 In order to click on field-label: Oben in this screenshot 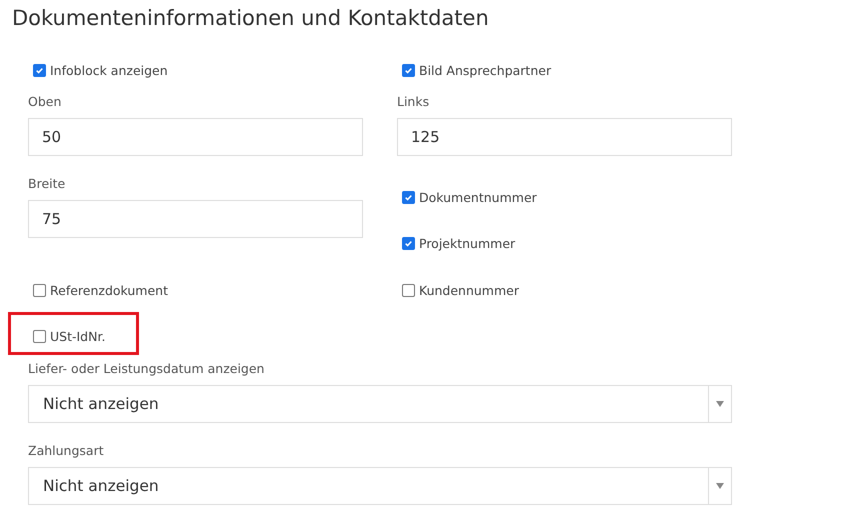, I will do `click(45, 102)`.